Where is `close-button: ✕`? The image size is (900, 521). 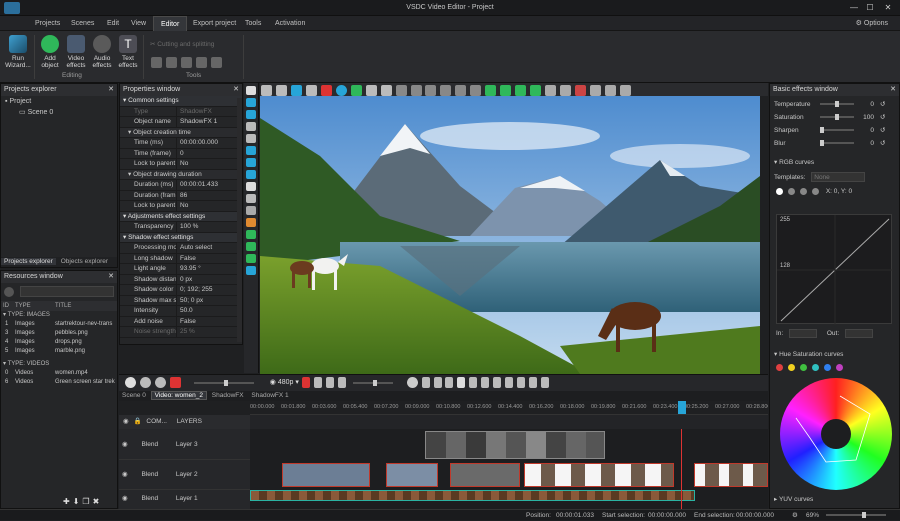
close-button: ✕ is located at coordinates (888, 8).